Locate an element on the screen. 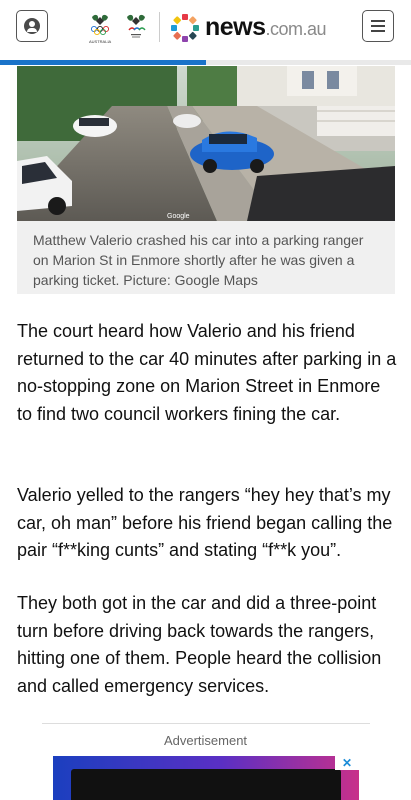 This screenshot has width=411, height=800. menu-button is located at coordinates (378, 26).